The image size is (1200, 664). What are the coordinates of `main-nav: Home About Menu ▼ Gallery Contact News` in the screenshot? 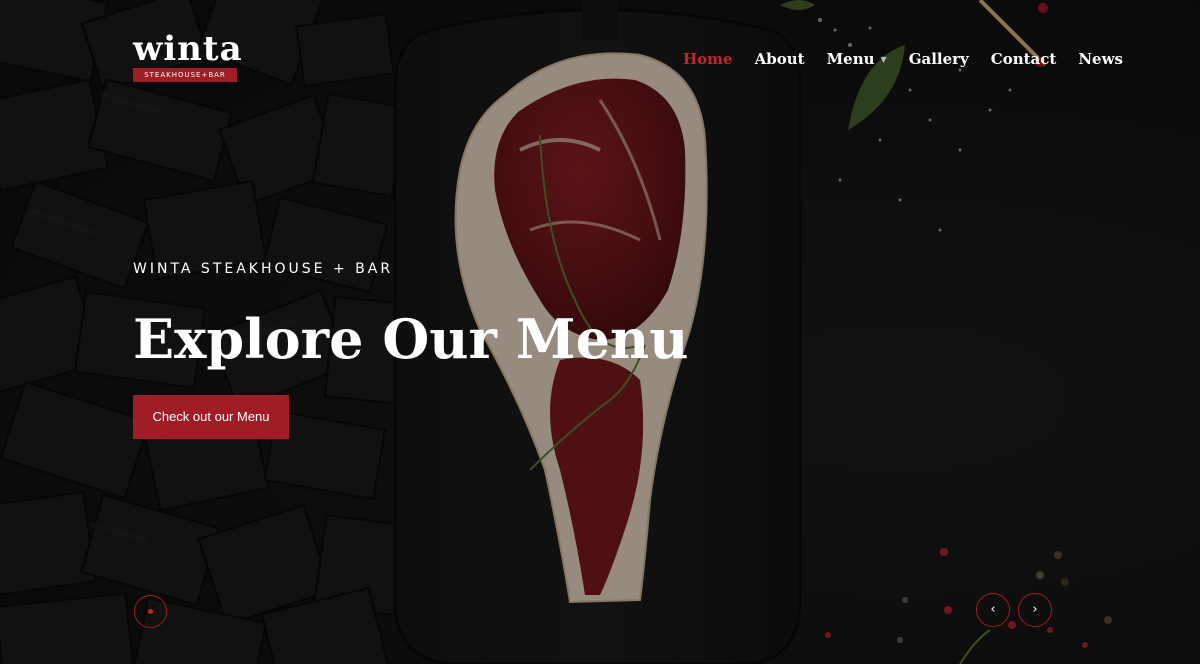 It's located at (903, 59).